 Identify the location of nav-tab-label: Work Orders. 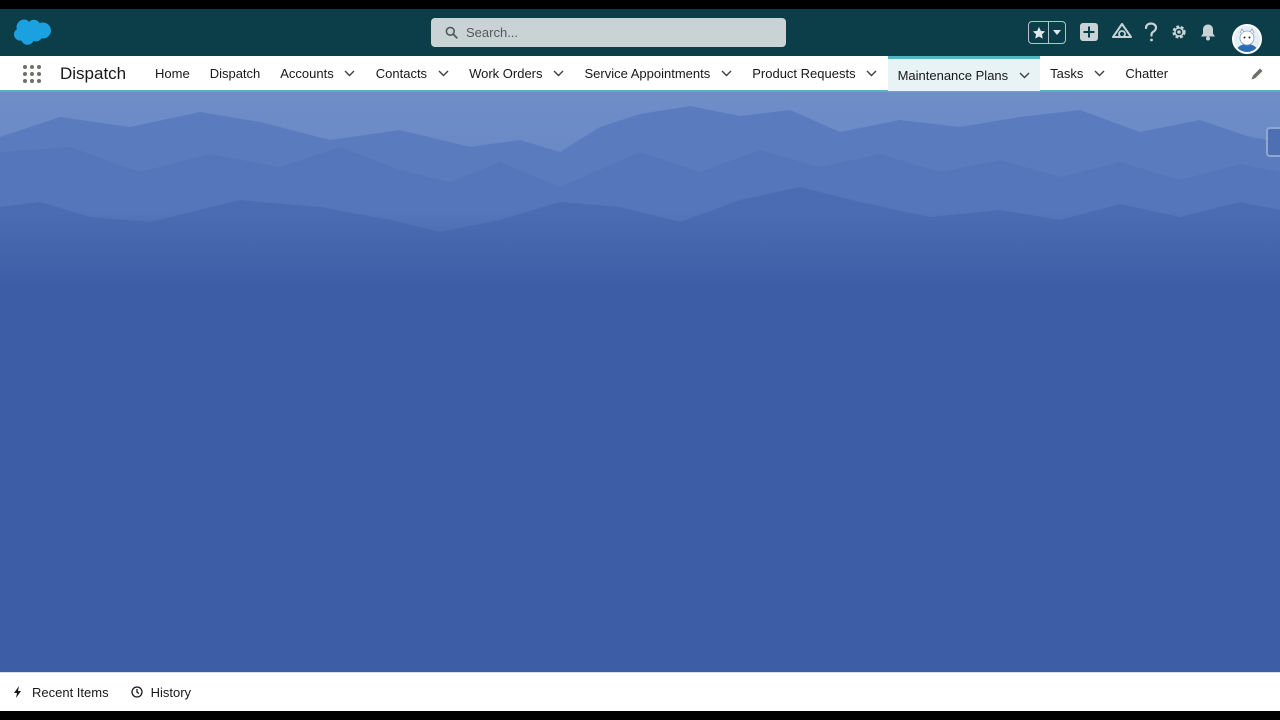
(506, 73).